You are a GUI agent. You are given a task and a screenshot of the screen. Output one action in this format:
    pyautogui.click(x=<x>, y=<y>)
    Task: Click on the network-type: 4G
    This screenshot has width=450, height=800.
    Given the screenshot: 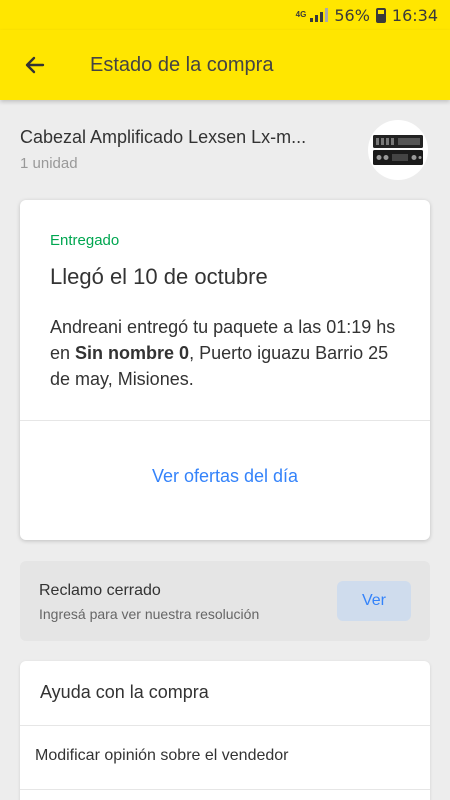 What is the action you would take?
    pyautogui.click(x=301, y=14)
    